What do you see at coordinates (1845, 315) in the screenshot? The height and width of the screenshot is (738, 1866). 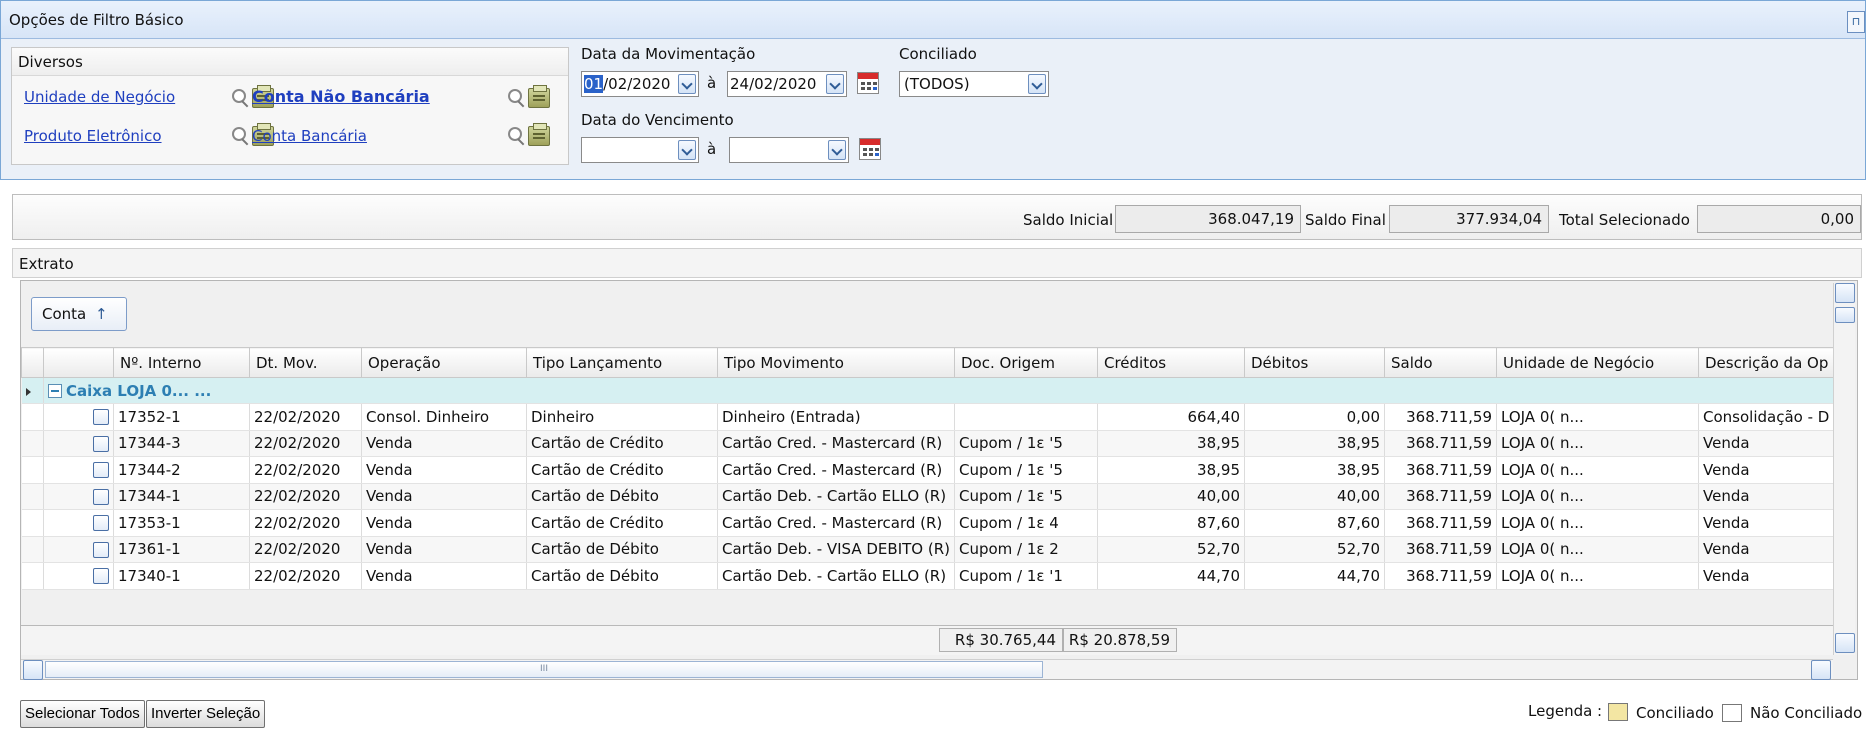 I see `scroll-thumb` at bounding box center [1845, 315].